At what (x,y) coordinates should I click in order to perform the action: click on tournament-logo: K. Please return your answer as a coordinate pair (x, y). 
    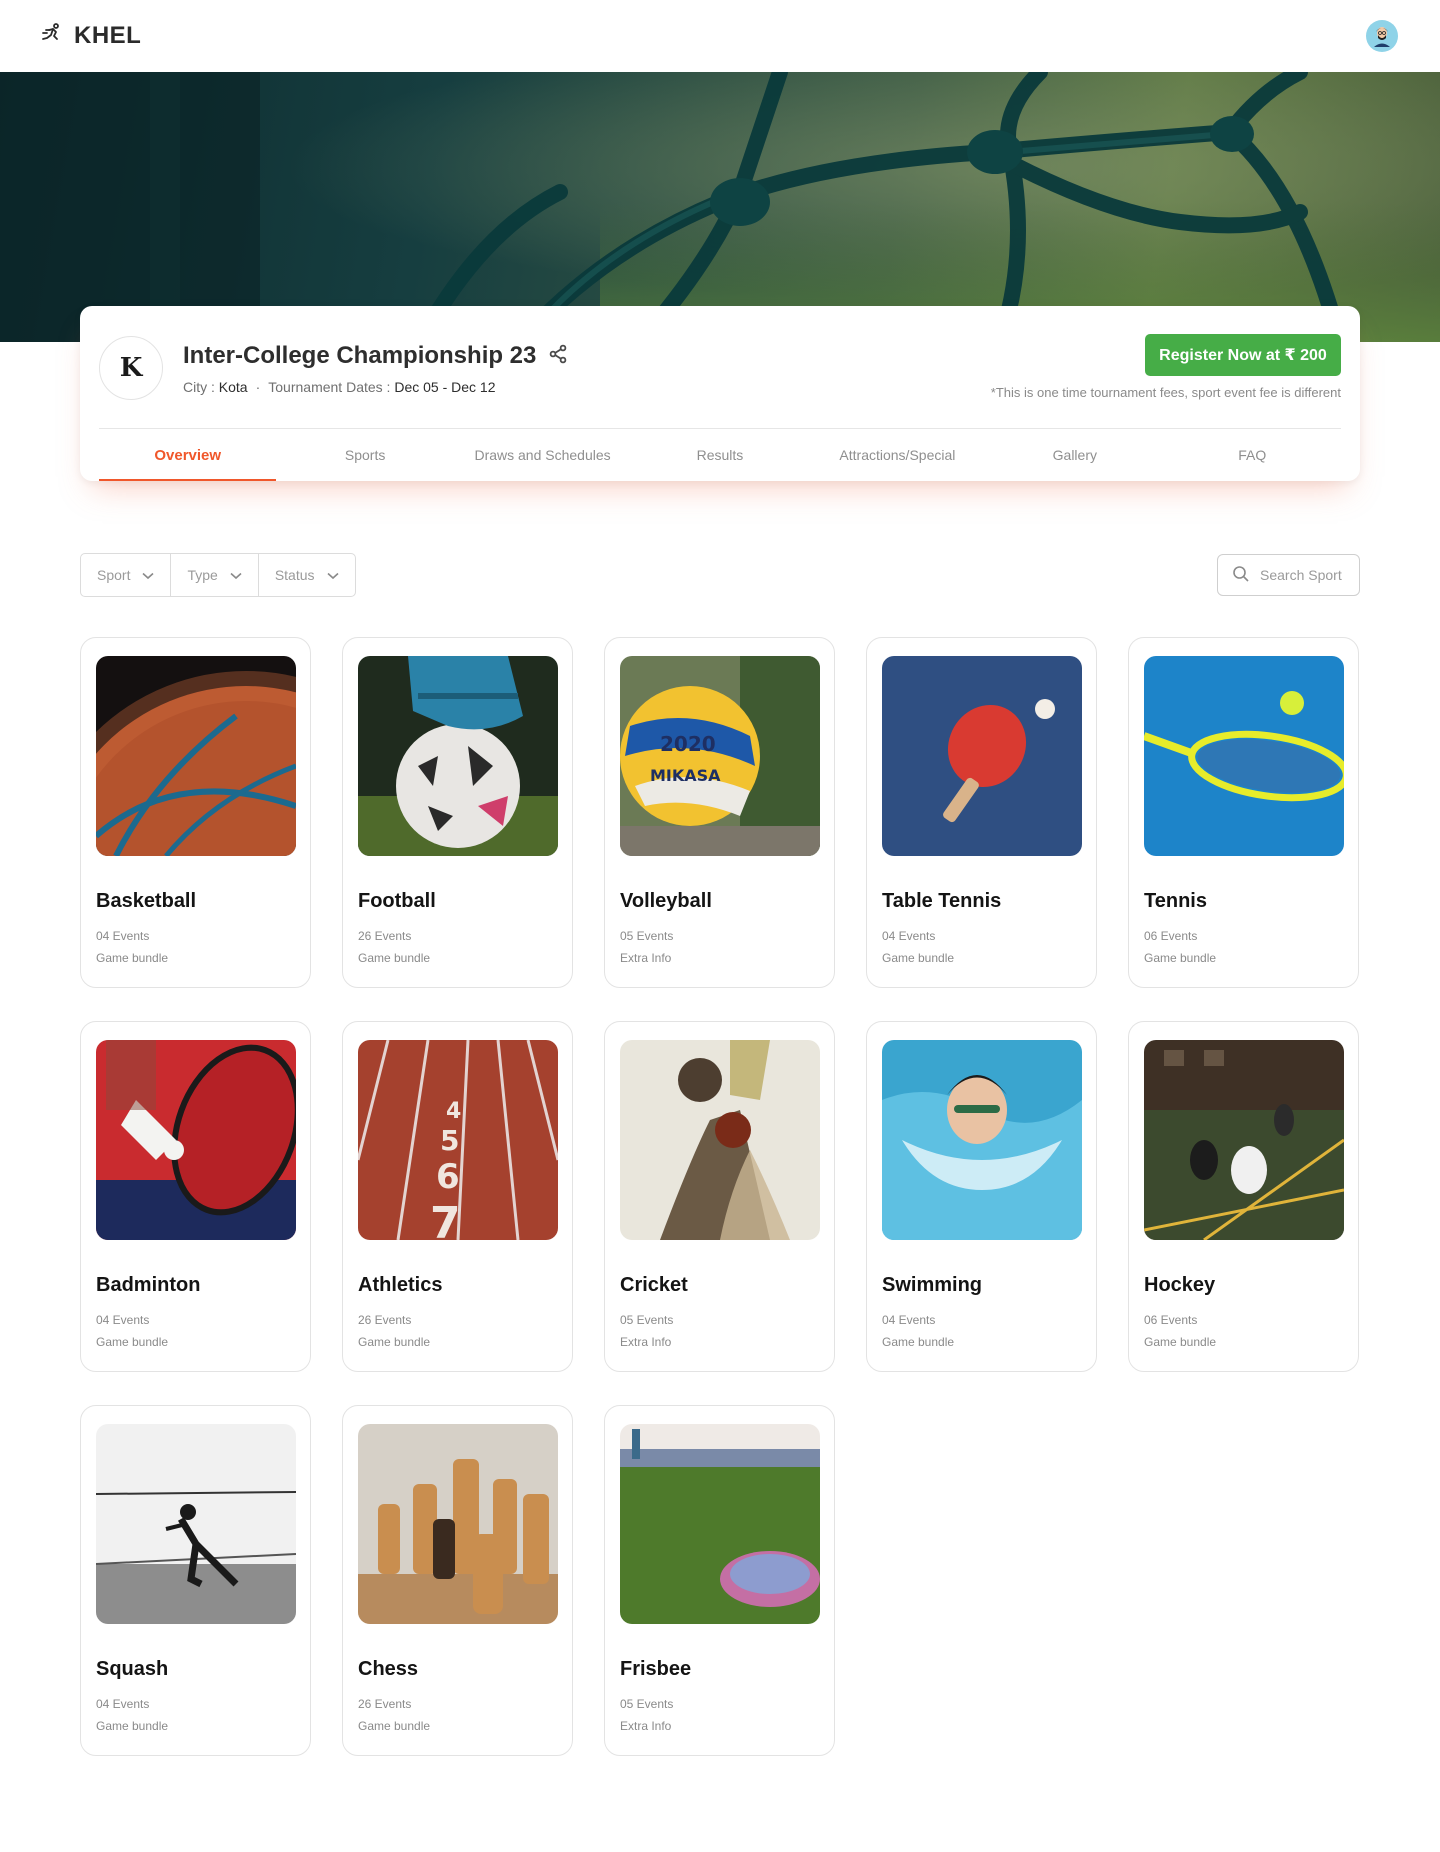
    Looking at the image, I should click on (131, 368).